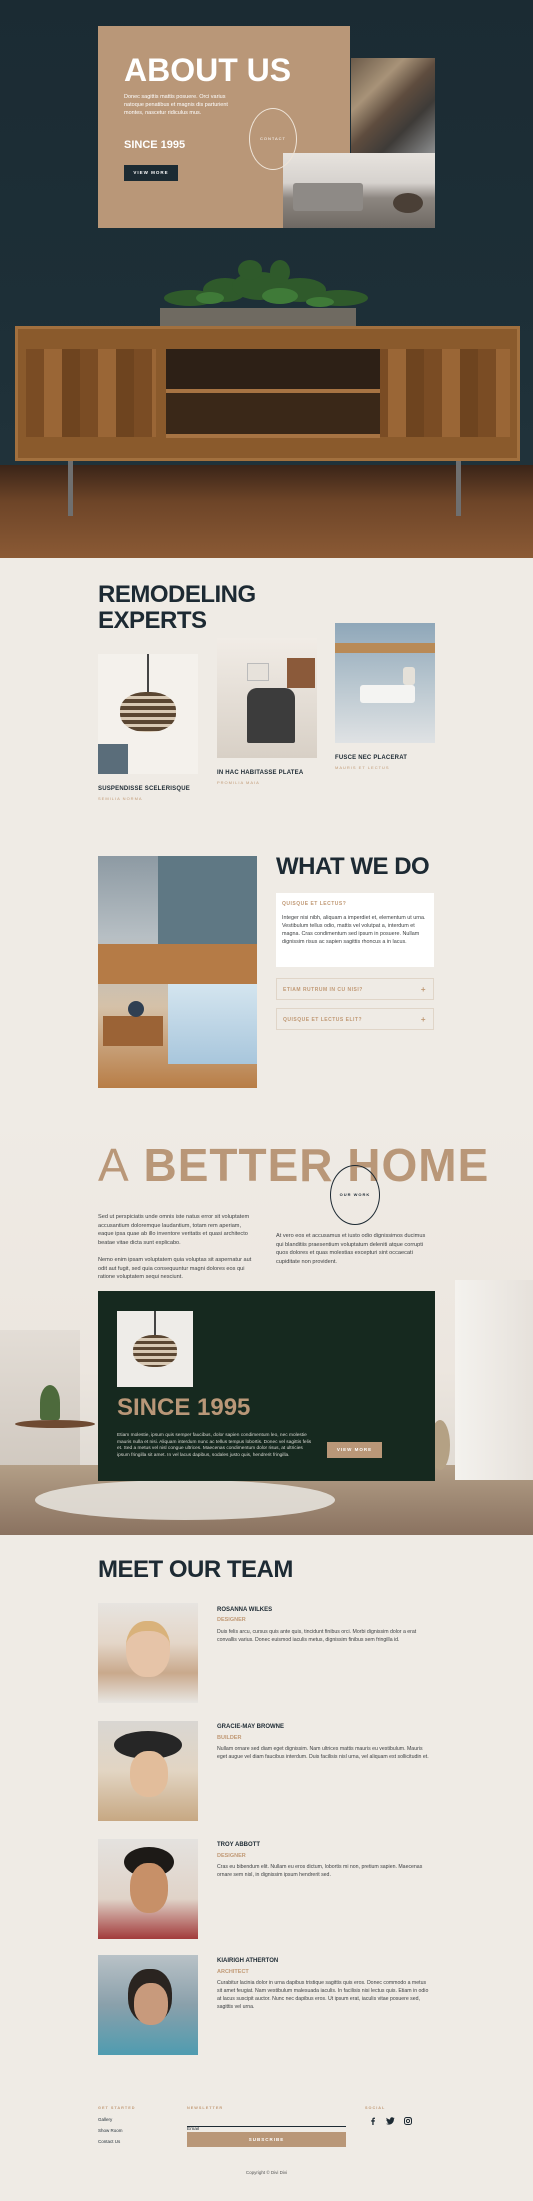  Describe the element at coordinates (258, 672) in the screenshot. I see `pillow-shape` at that location.